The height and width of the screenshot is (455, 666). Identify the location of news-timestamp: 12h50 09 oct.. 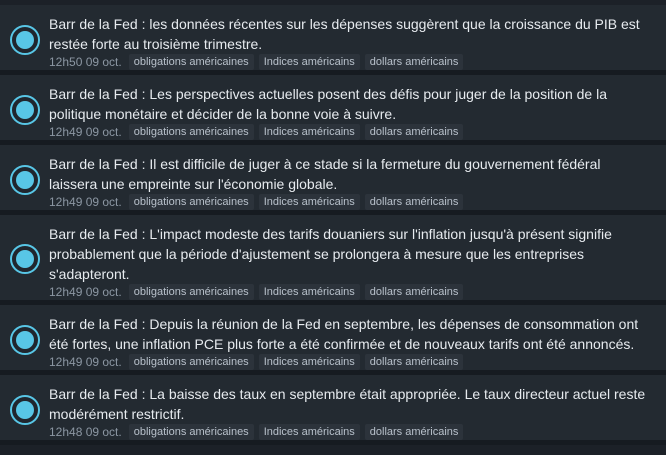
(85, 62).